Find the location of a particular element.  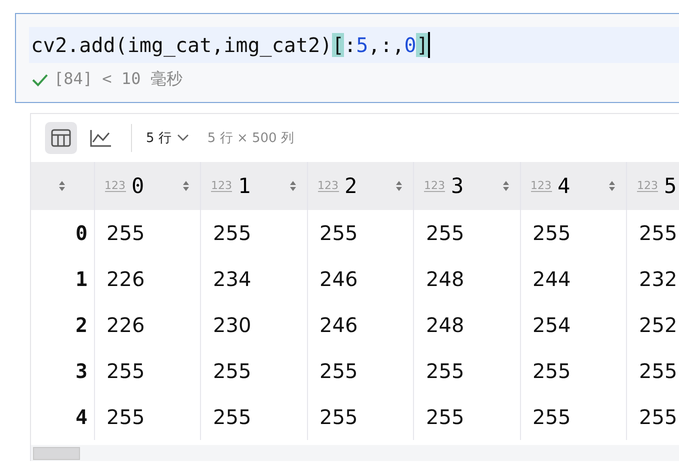

column-header: 123 1 is located at coordinates (253, 186).